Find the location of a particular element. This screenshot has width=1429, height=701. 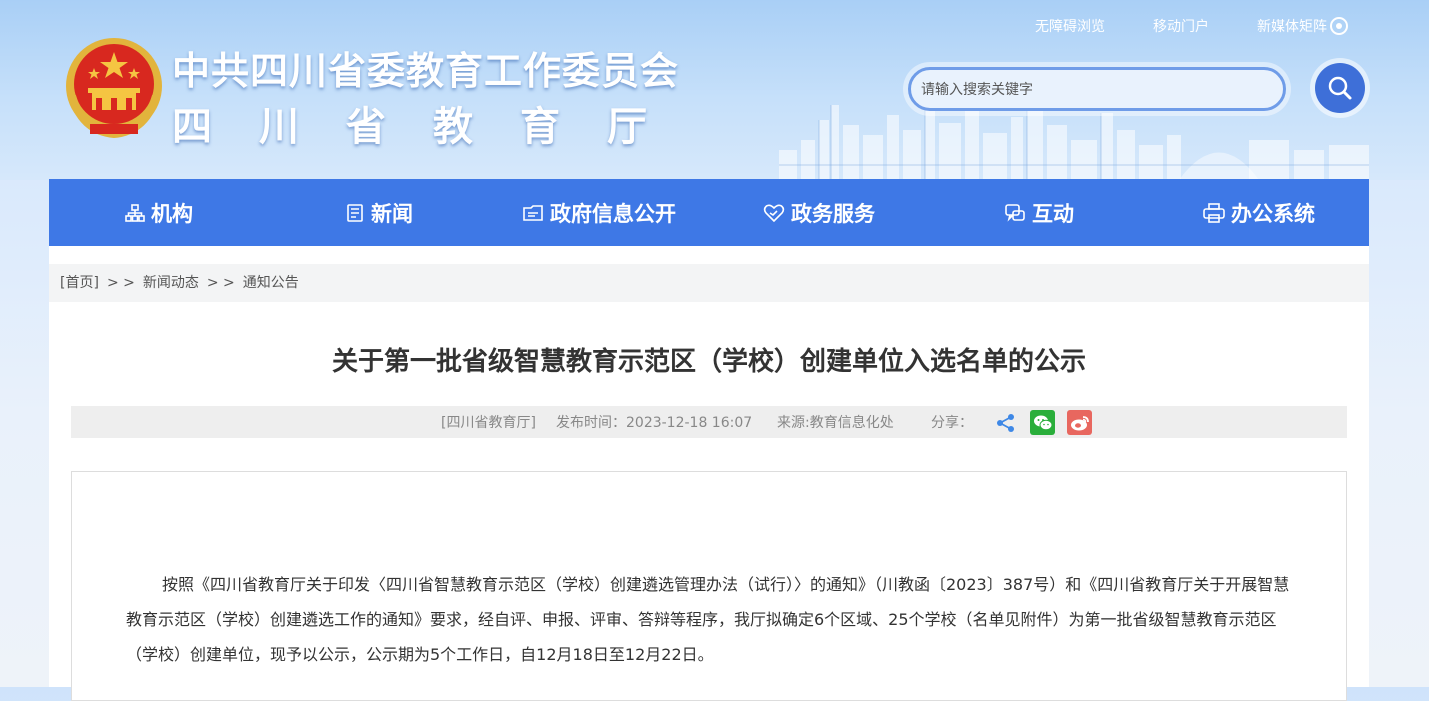

share-button is located at coordinates (1005, 422).